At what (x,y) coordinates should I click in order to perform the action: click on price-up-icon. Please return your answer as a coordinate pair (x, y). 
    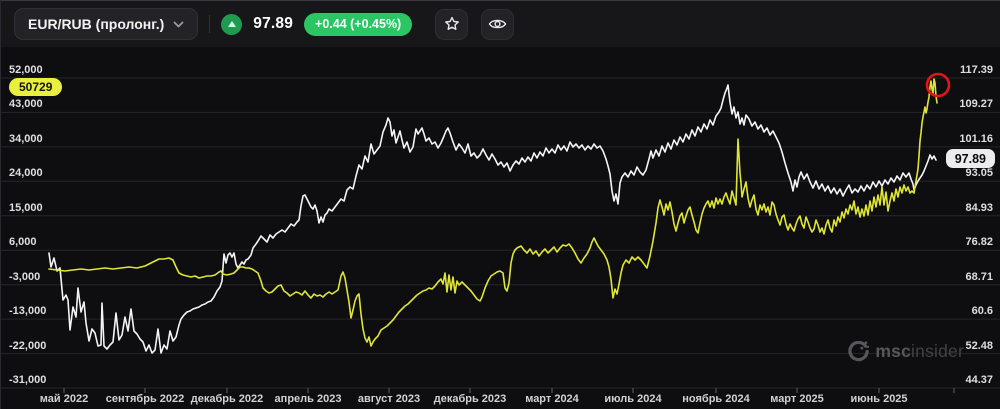
    Looking at the image, I should click on (232, 24).